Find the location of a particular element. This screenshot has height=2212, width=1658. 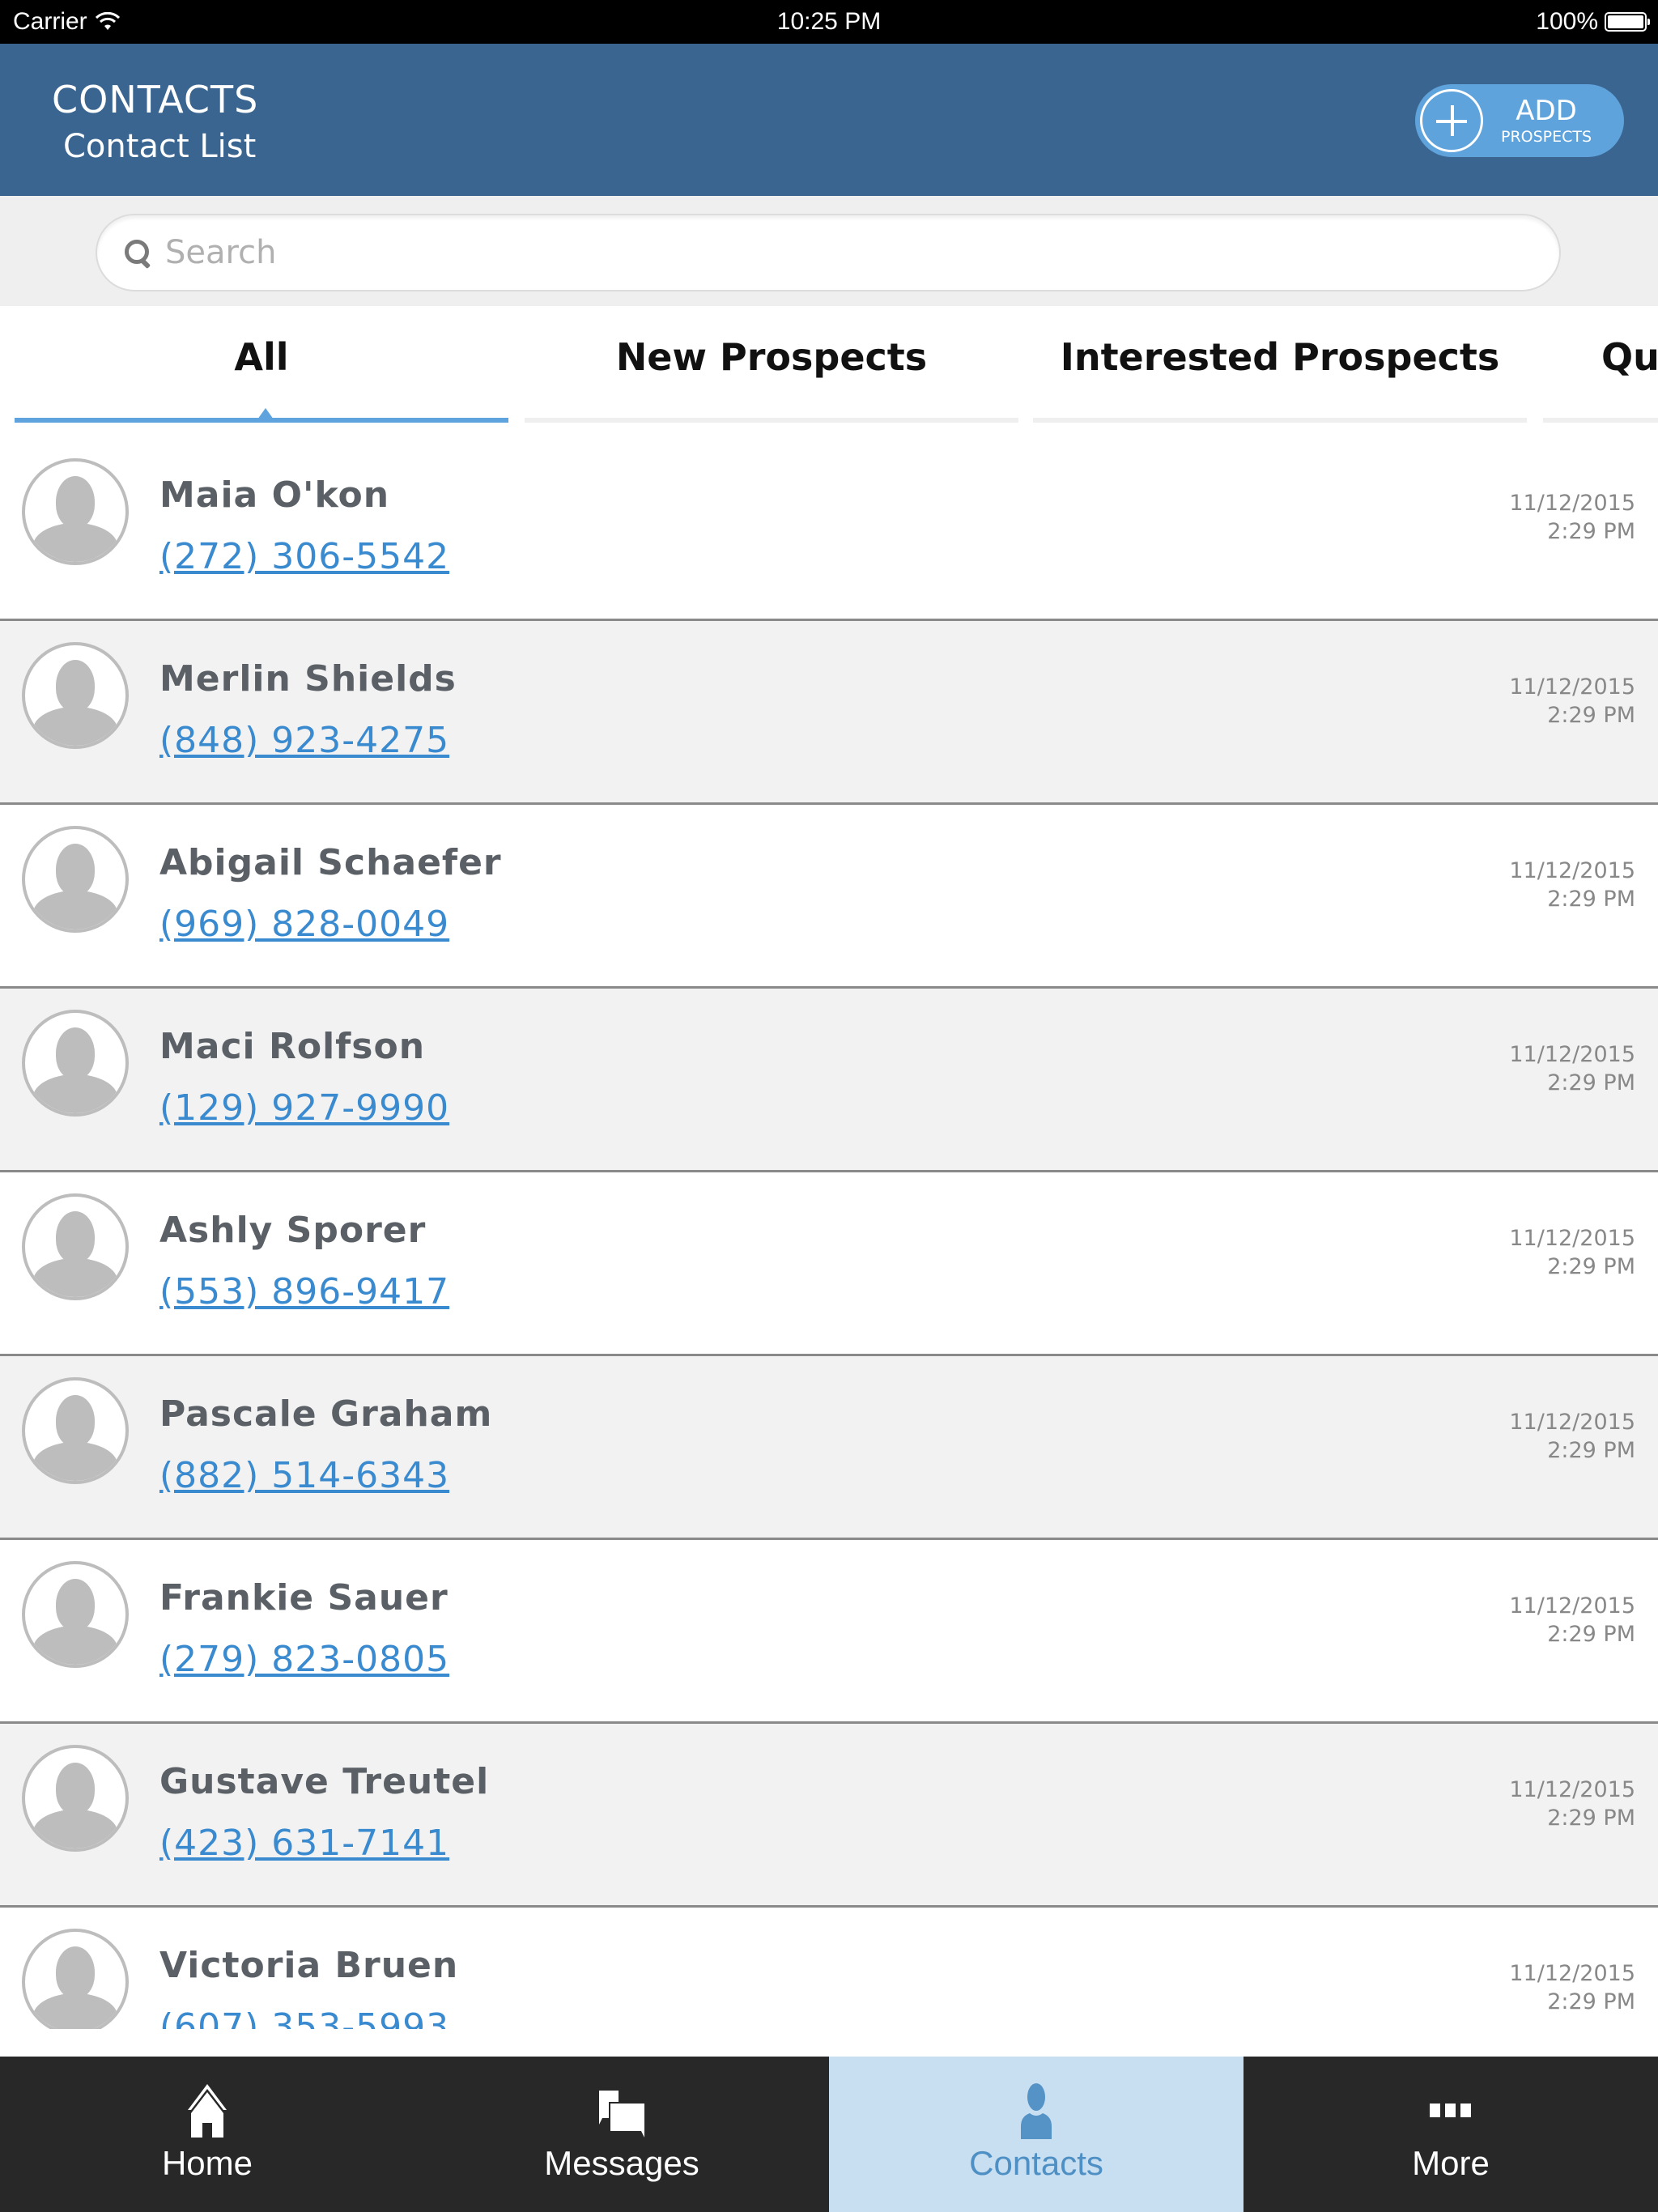

contact-name: Pascale Graham is located at coordinates (326, 1414).